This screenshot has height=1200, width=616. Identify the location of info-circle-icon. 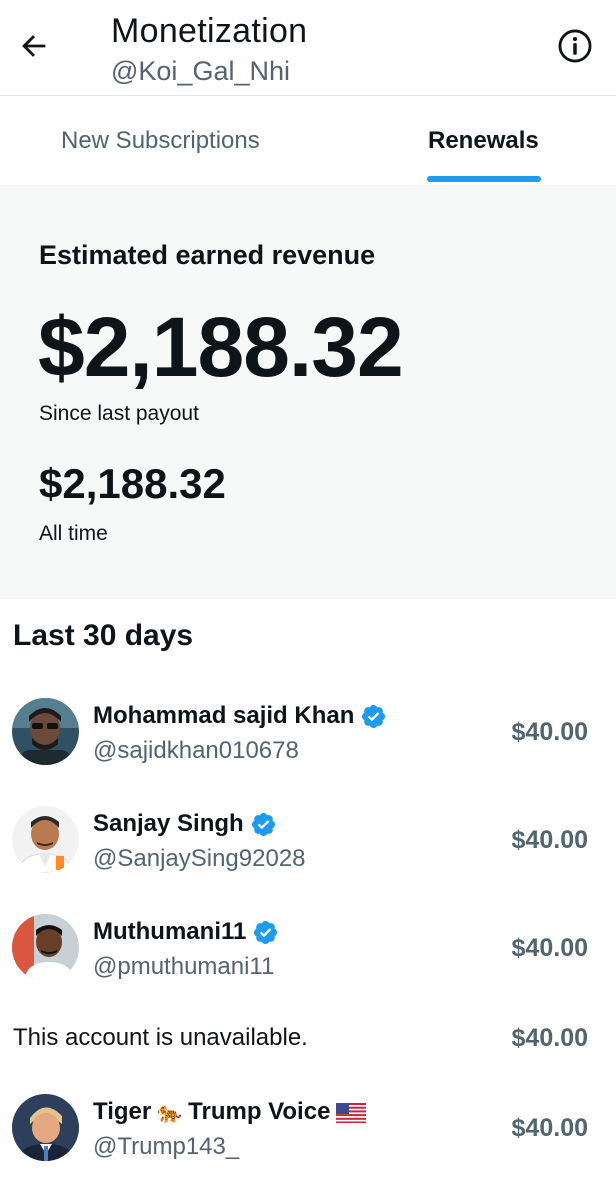
(575, 48).